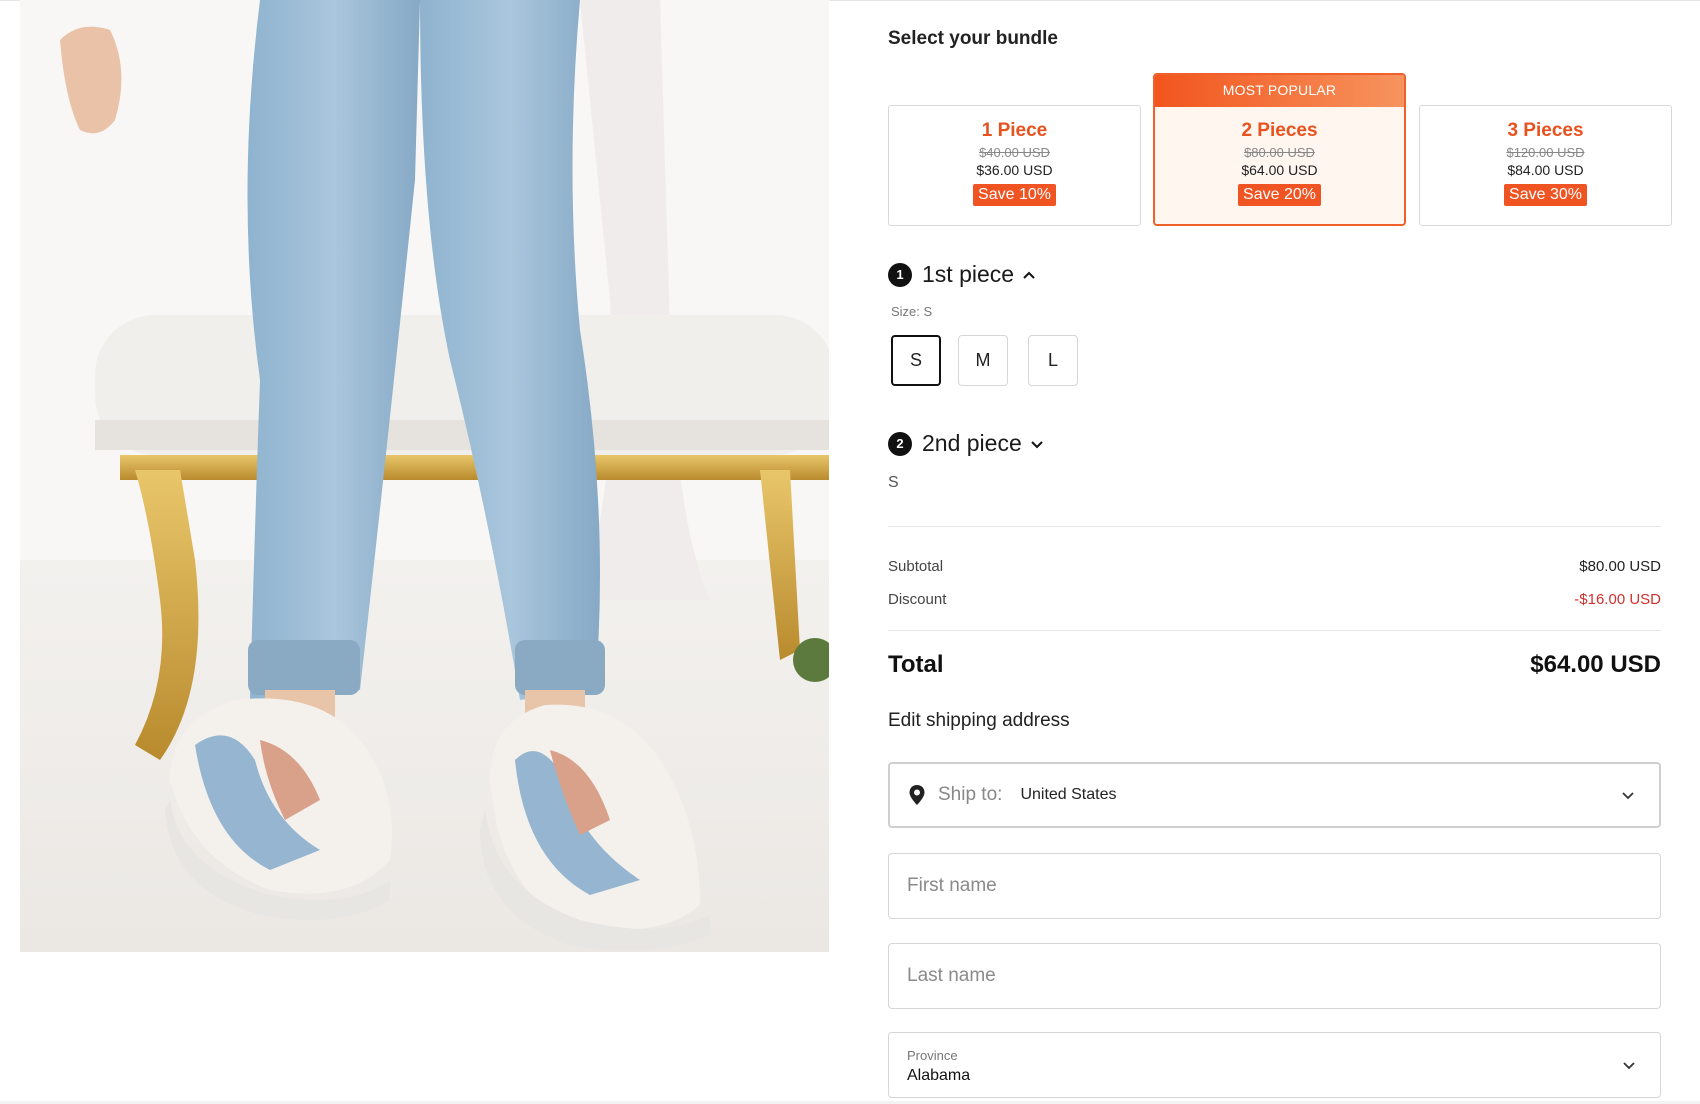 The width and height of the screenshot is (1700, 1104). Describe the element at coordinates (1274, 599) in the screenshot. I see `discount-row: Discount -$16.00 USD` at that location.